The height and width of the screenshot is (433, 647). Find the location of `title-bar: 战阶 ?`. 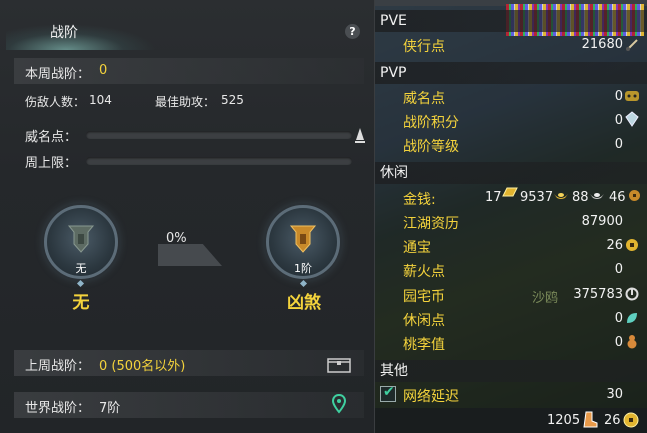

title-bar: 战阶 ? is located at coordinates (187, 34).